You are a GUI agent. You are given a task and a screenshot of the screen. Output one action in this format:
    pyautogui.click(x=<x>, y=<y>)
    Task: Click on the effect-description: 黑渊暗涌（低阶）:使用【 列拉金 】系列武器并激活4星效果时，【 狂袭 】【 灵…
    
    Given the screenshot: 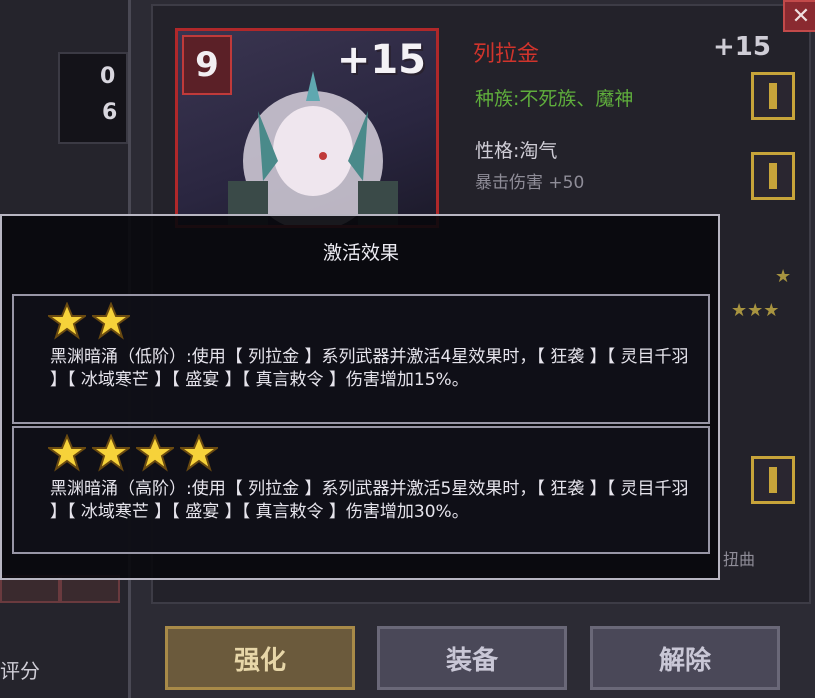 What is the action you would take?
    pyautogui.click(x=369, y=368)
    